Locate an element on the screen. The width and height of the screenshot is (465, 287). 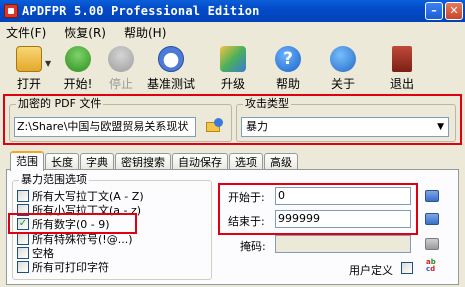
stop-button: 停止 is located at coordinates (121, 68).